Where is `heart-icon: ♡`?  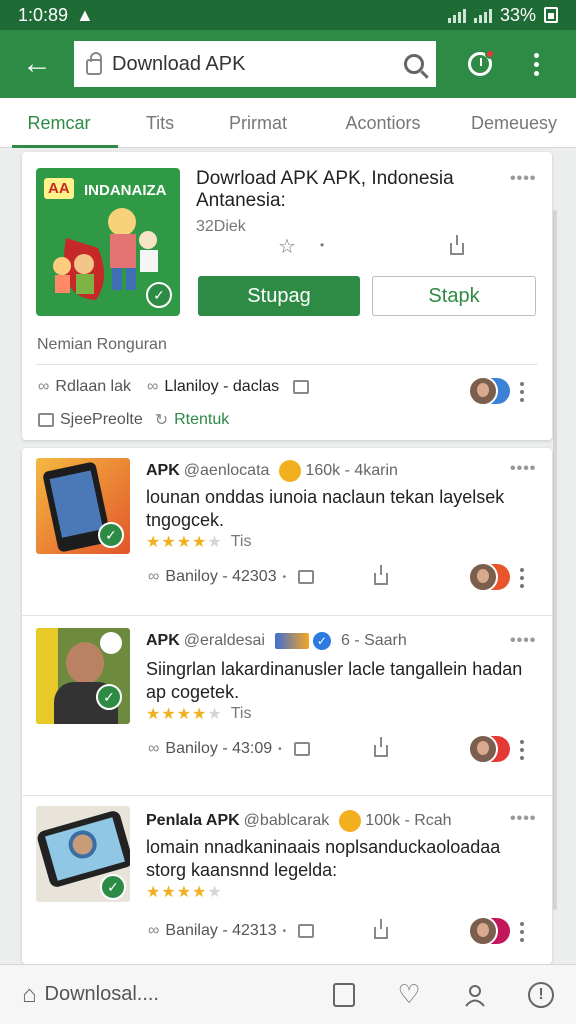 heart-icon: ♡ is located at coordinates (409, 994).